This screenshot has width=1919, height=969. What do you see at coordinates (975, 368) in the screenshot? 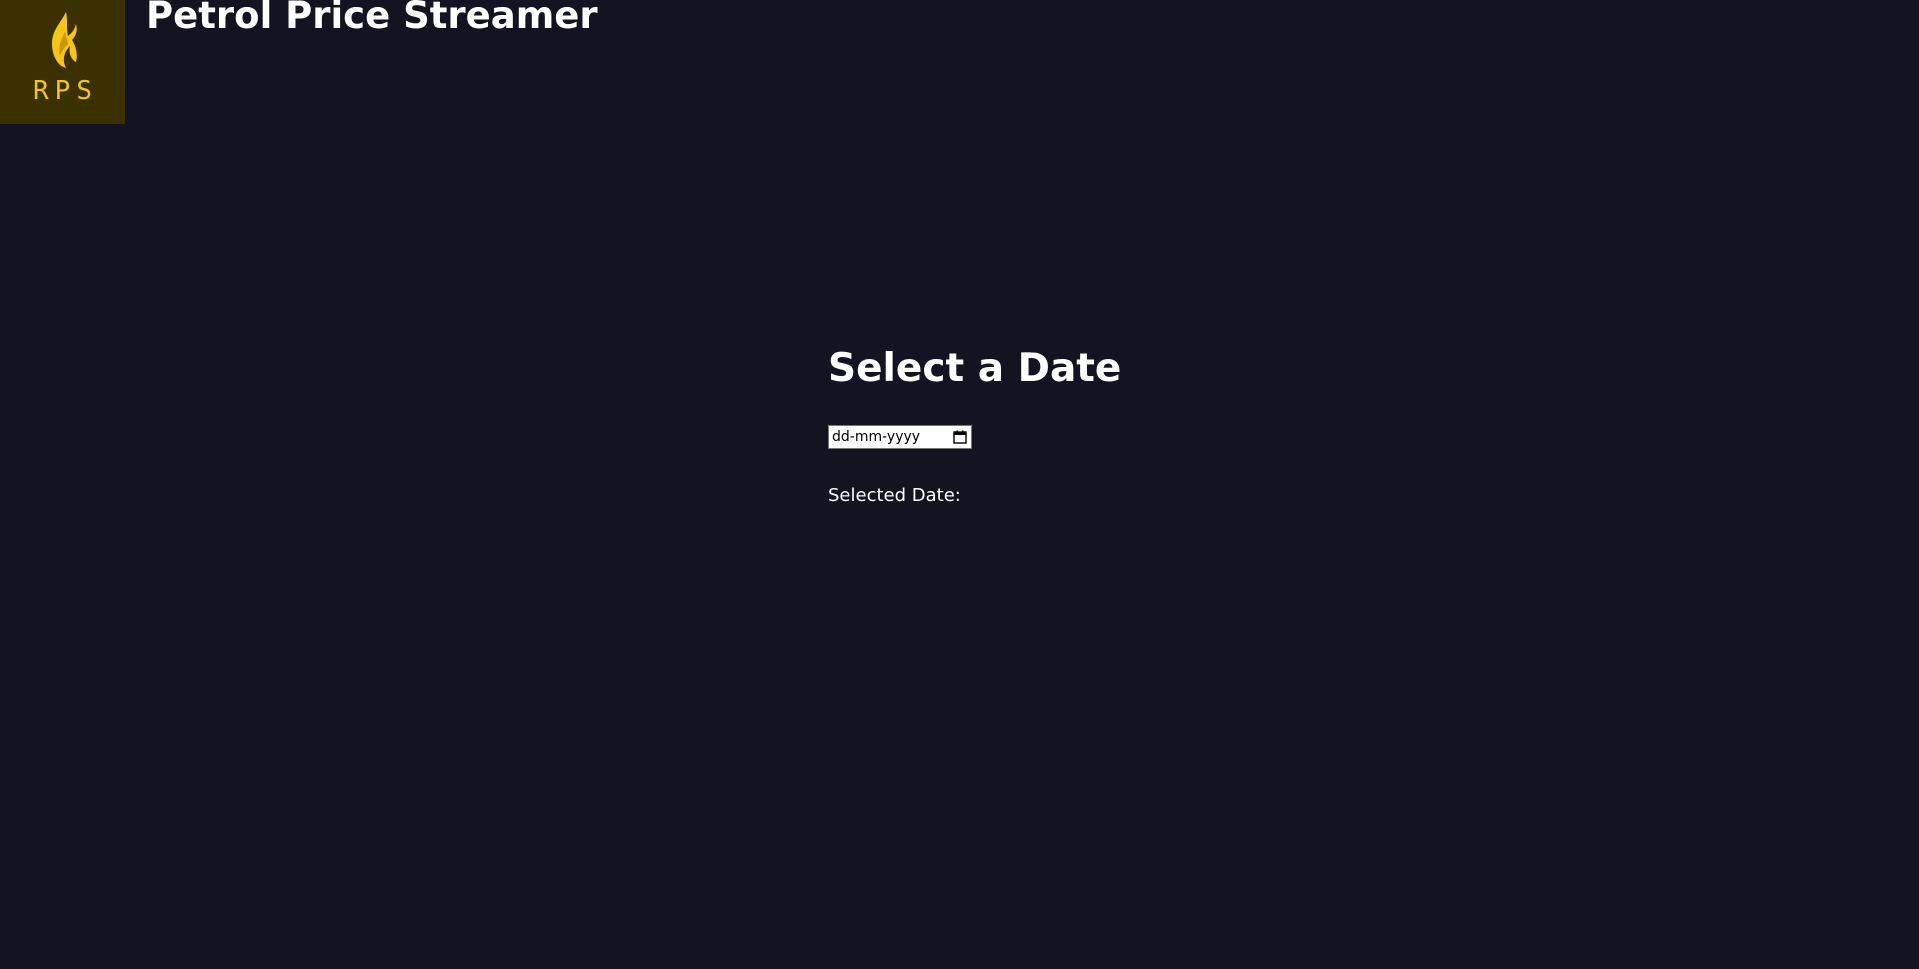
I see `panel-heading: Select a Date` at bounding box center [975, 368].